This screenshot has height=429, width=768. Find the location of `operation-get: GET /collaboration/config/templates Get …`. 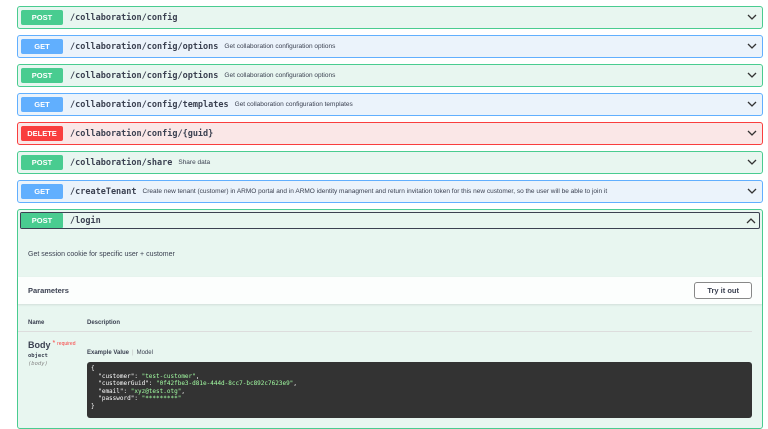

operation-get: GET /collaboration/config/templates Get … is located at coordinates (390, 104).